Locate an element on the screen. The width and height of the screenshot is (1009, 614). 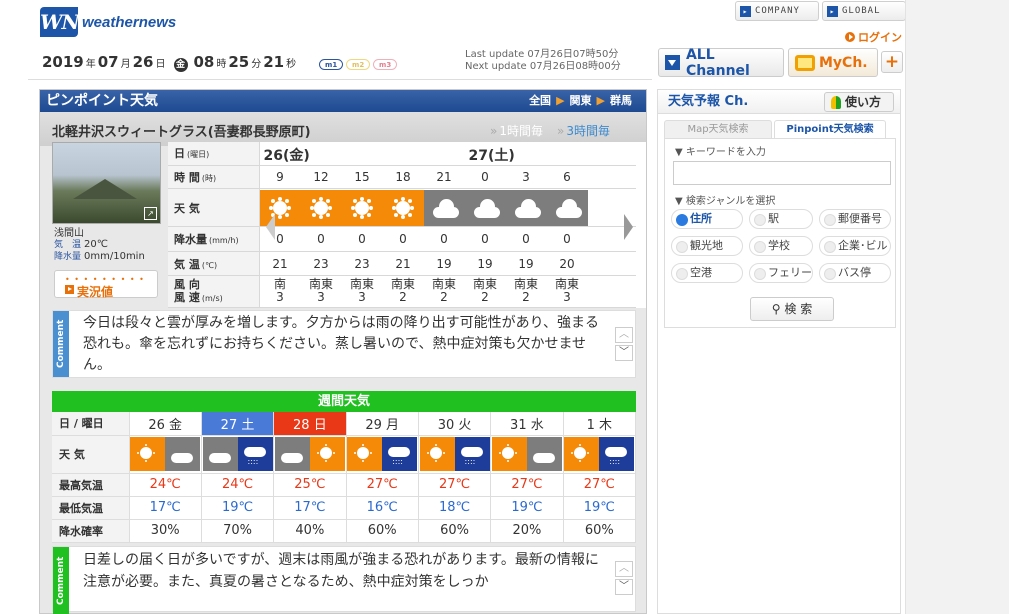
play-icon is located at coordinates (850, 37).